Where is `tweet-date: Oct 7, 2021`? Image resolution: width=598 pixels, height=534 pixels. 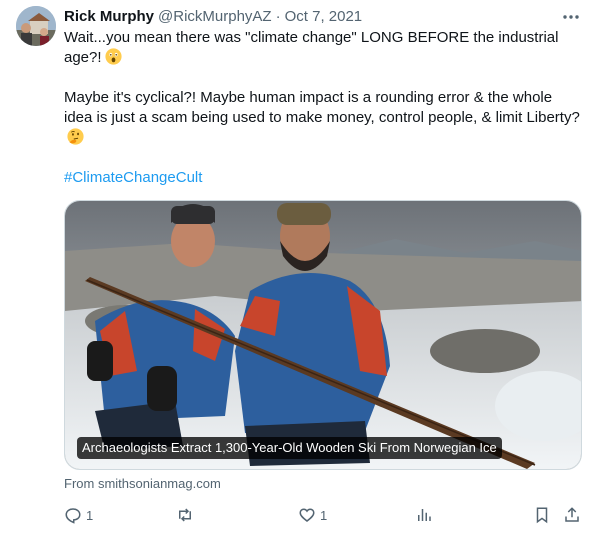 tweet-date: Oct 7, 2021 is located at coordinates (324, 16).